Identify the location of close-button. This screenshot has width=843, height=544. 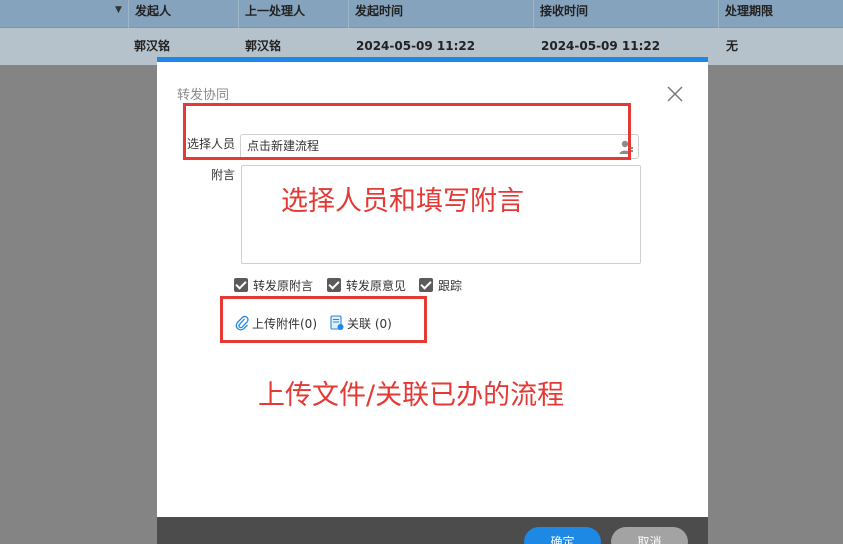
(675, 94).